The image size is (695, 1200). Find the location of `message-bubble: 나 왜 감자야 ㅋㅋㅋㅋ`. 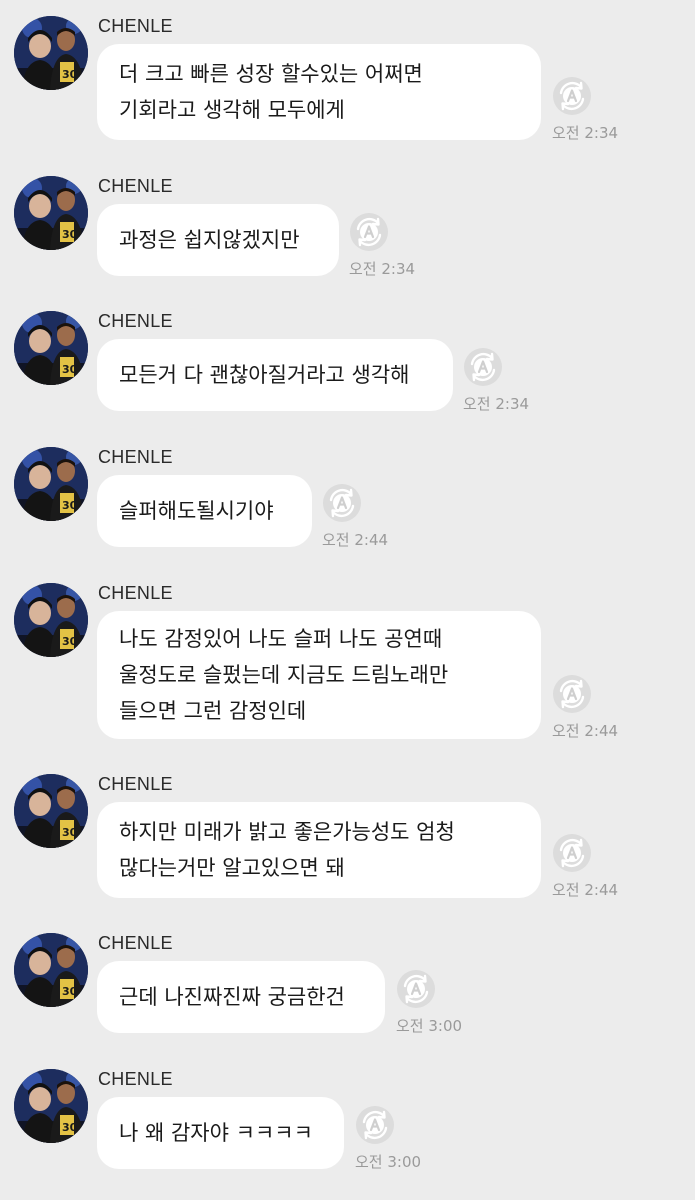

message-bubble: 나 왜 감자야 ㅋㅋㅋㅋ is located at coordinates (220, 1133).